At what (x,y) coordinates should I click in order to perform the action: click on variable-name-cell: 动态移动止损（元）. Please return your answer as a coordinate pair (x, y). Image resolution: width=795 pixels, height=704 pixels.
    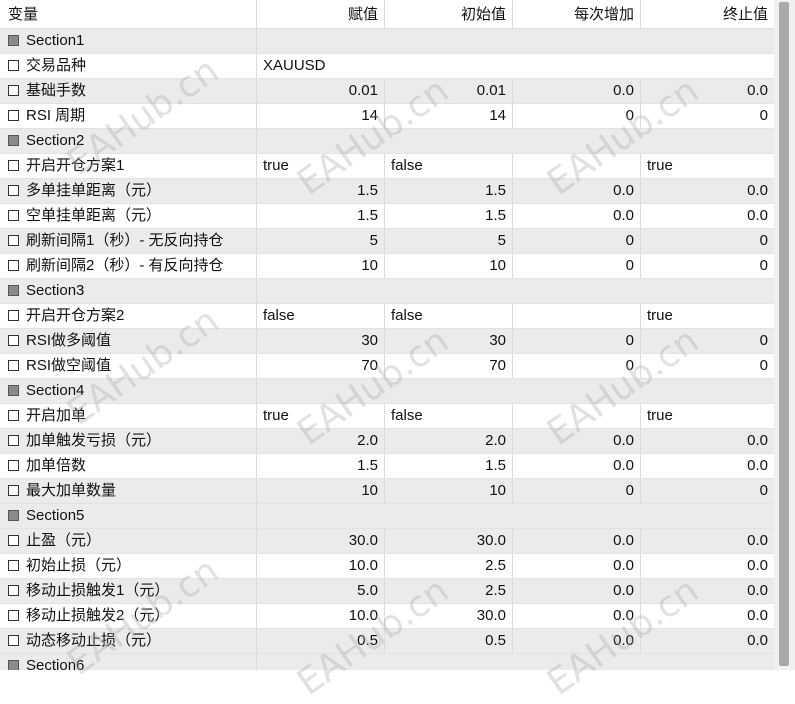
    Looking at the image, I should click on (128, 641).